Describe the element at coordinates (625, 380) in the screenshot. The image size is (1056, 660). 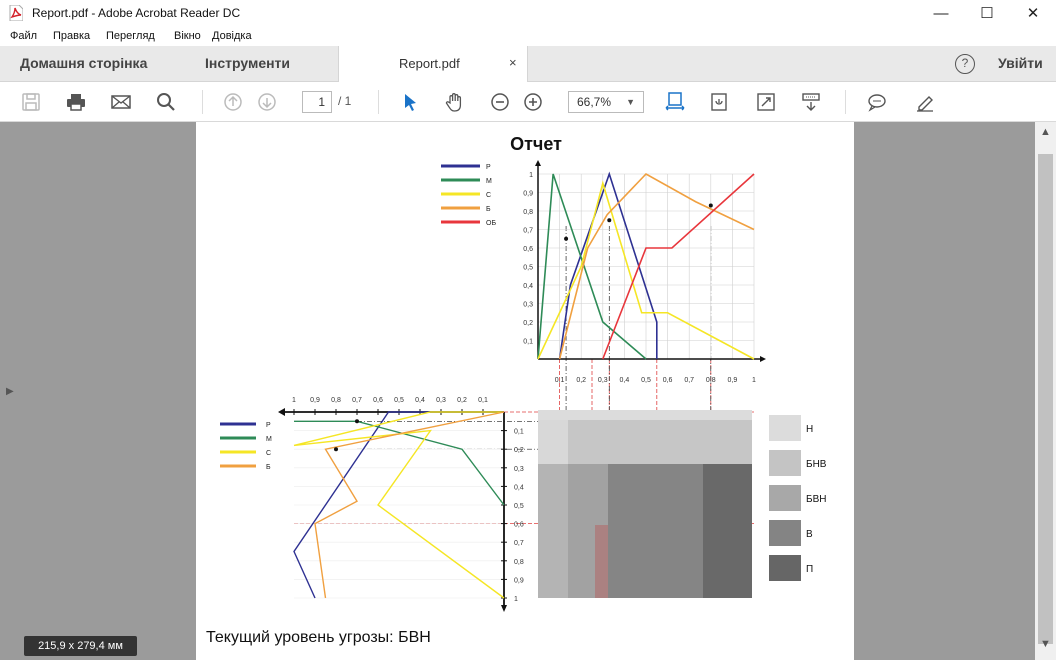
I see `x-tick-label: 0,4` at that location.